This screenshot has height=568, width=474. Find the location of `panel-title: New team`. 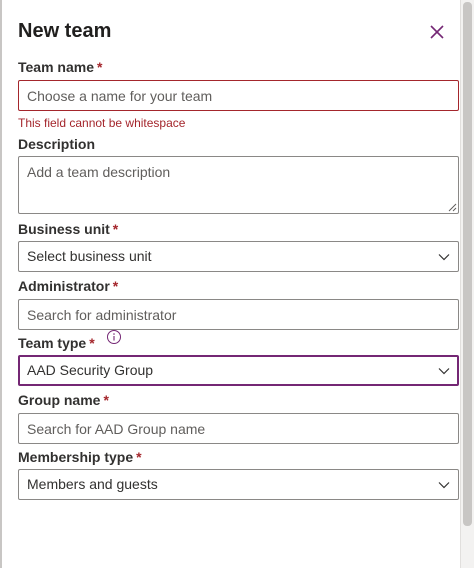

panel-title: New team is located at coordinates (65, 31).